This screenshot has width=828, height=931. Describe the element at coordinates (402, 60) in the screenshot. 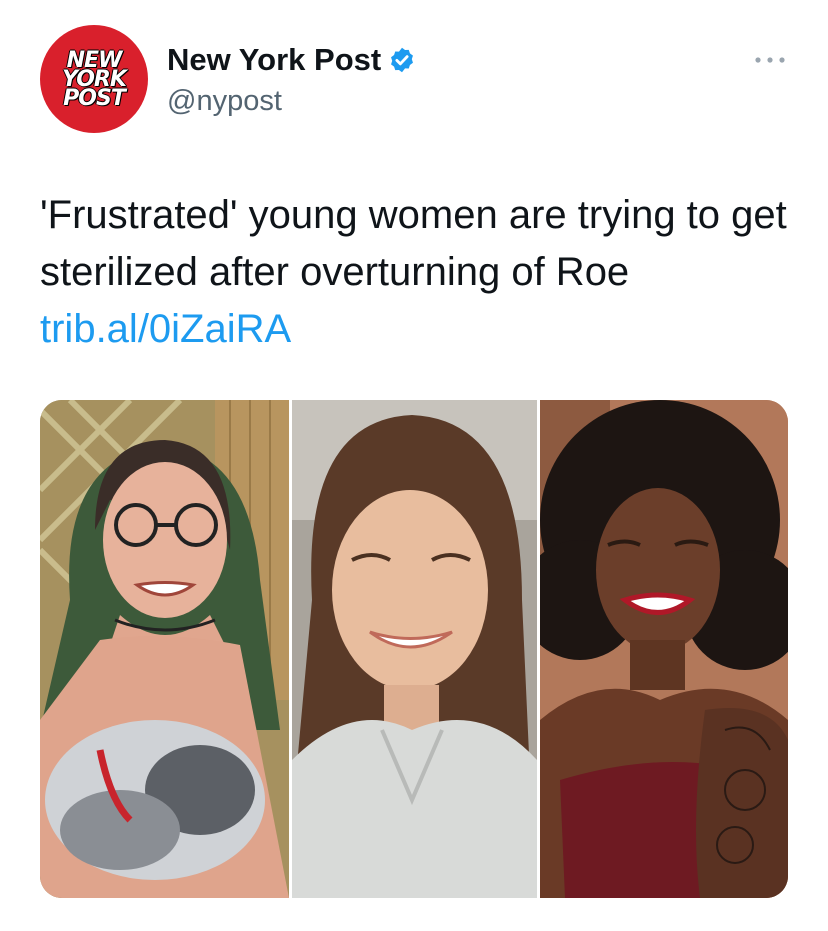

I see `verified-badge-icon` at that location.